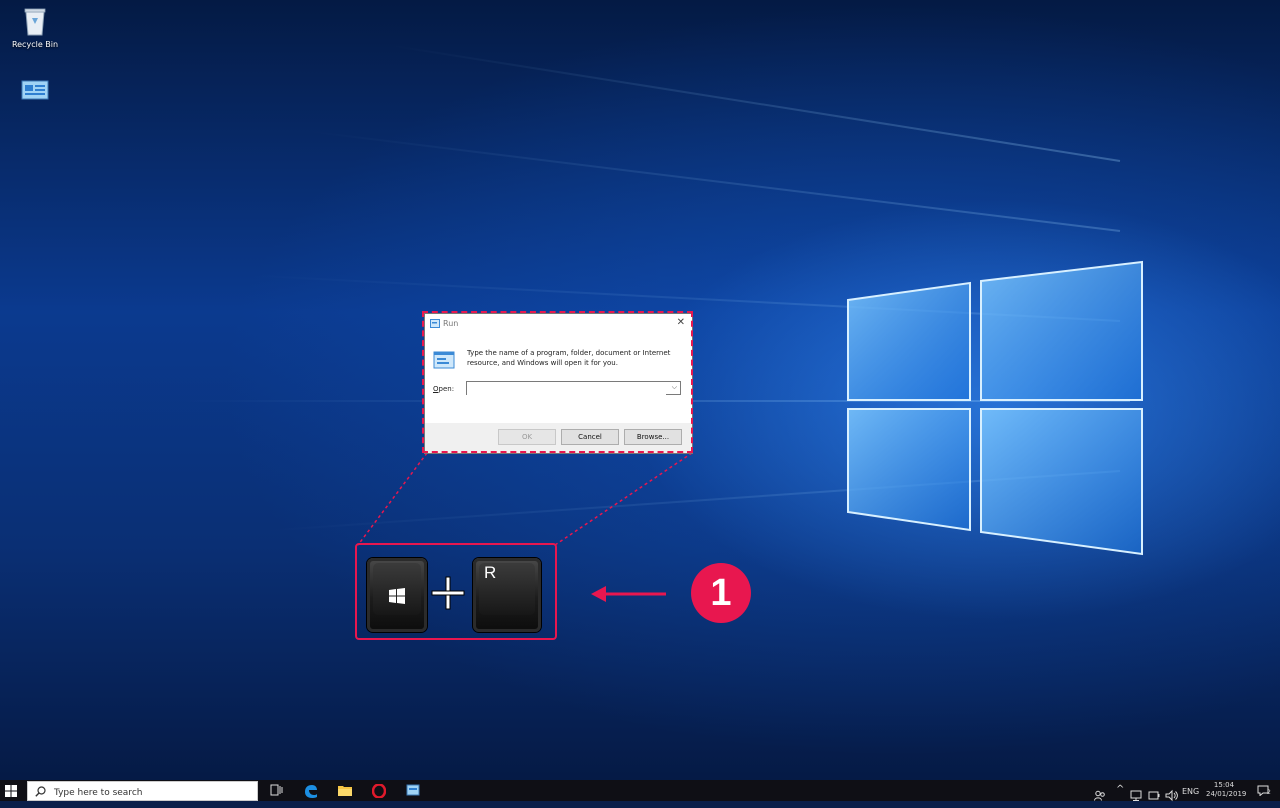 The width and height of the screenshot is (1280, 808). I want to click on open-label-text: pen:, so click(446, 389).